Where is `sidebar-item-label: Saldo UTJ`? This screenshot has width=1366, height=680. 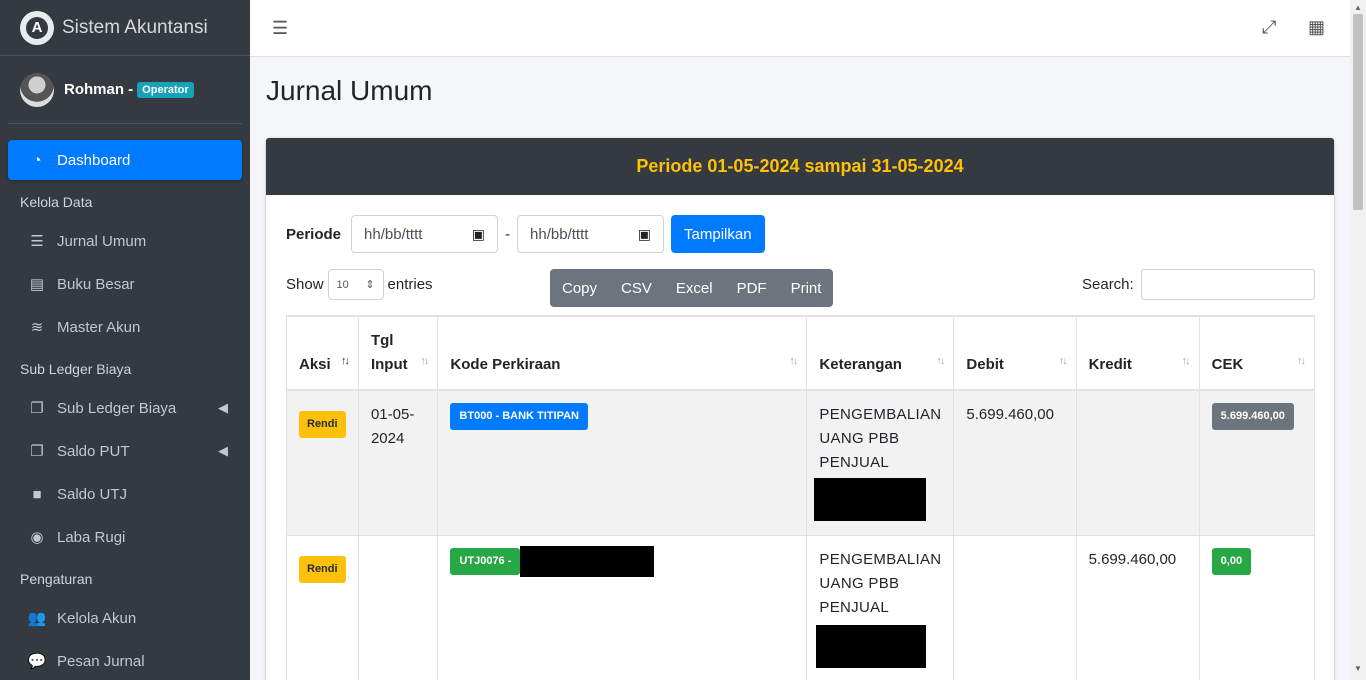 sidebar-item-label: Saldo UTJ is located at coordinates (92, 494).